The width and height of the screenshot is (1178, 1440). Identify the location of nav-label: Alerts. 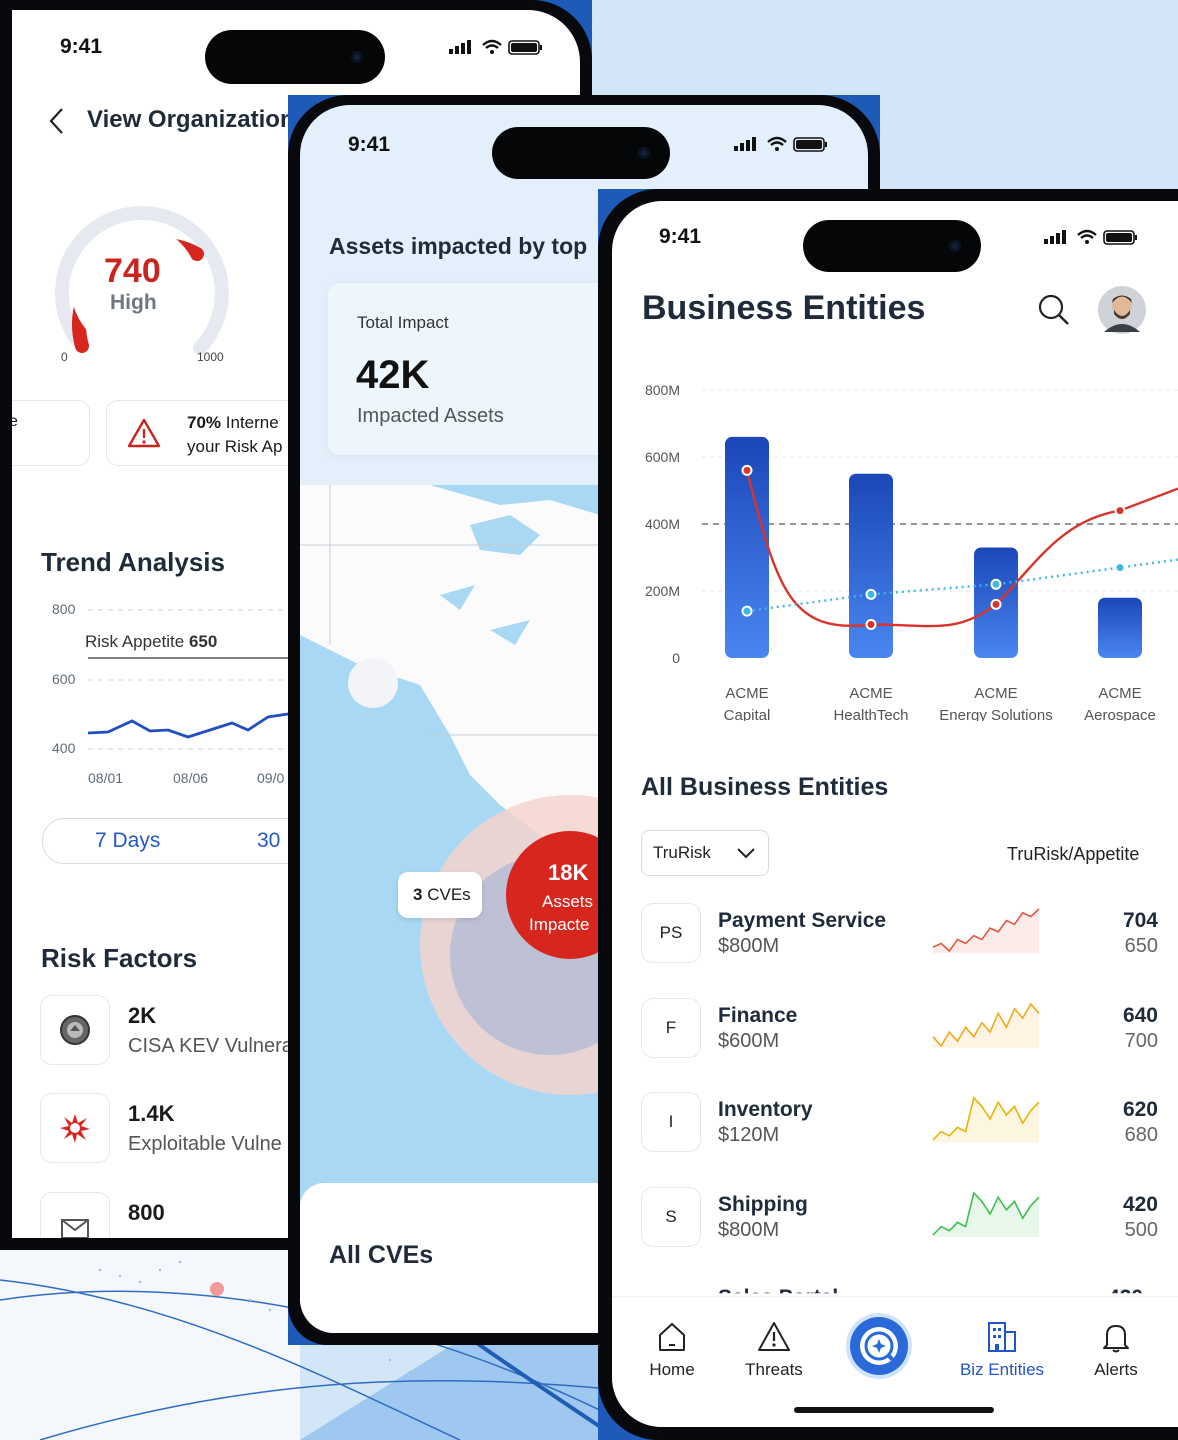
(1116, 1369).